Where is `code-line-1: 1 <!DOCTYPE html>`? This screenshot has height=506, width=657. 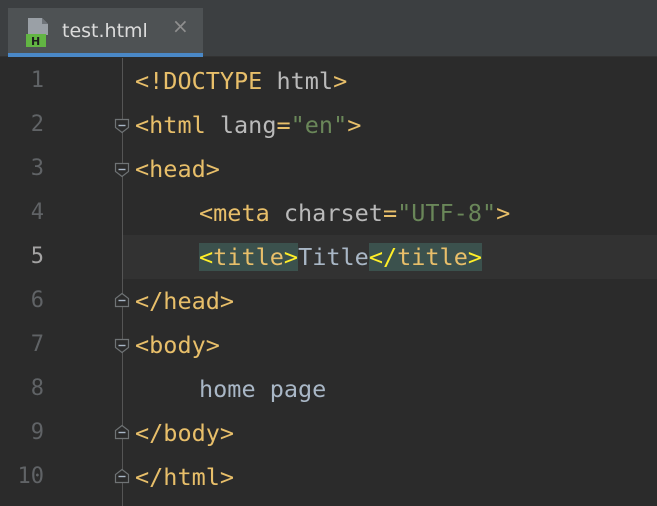
code-line-1: 1 <!DOCTYPE html> is located at coordinates (328, 81).